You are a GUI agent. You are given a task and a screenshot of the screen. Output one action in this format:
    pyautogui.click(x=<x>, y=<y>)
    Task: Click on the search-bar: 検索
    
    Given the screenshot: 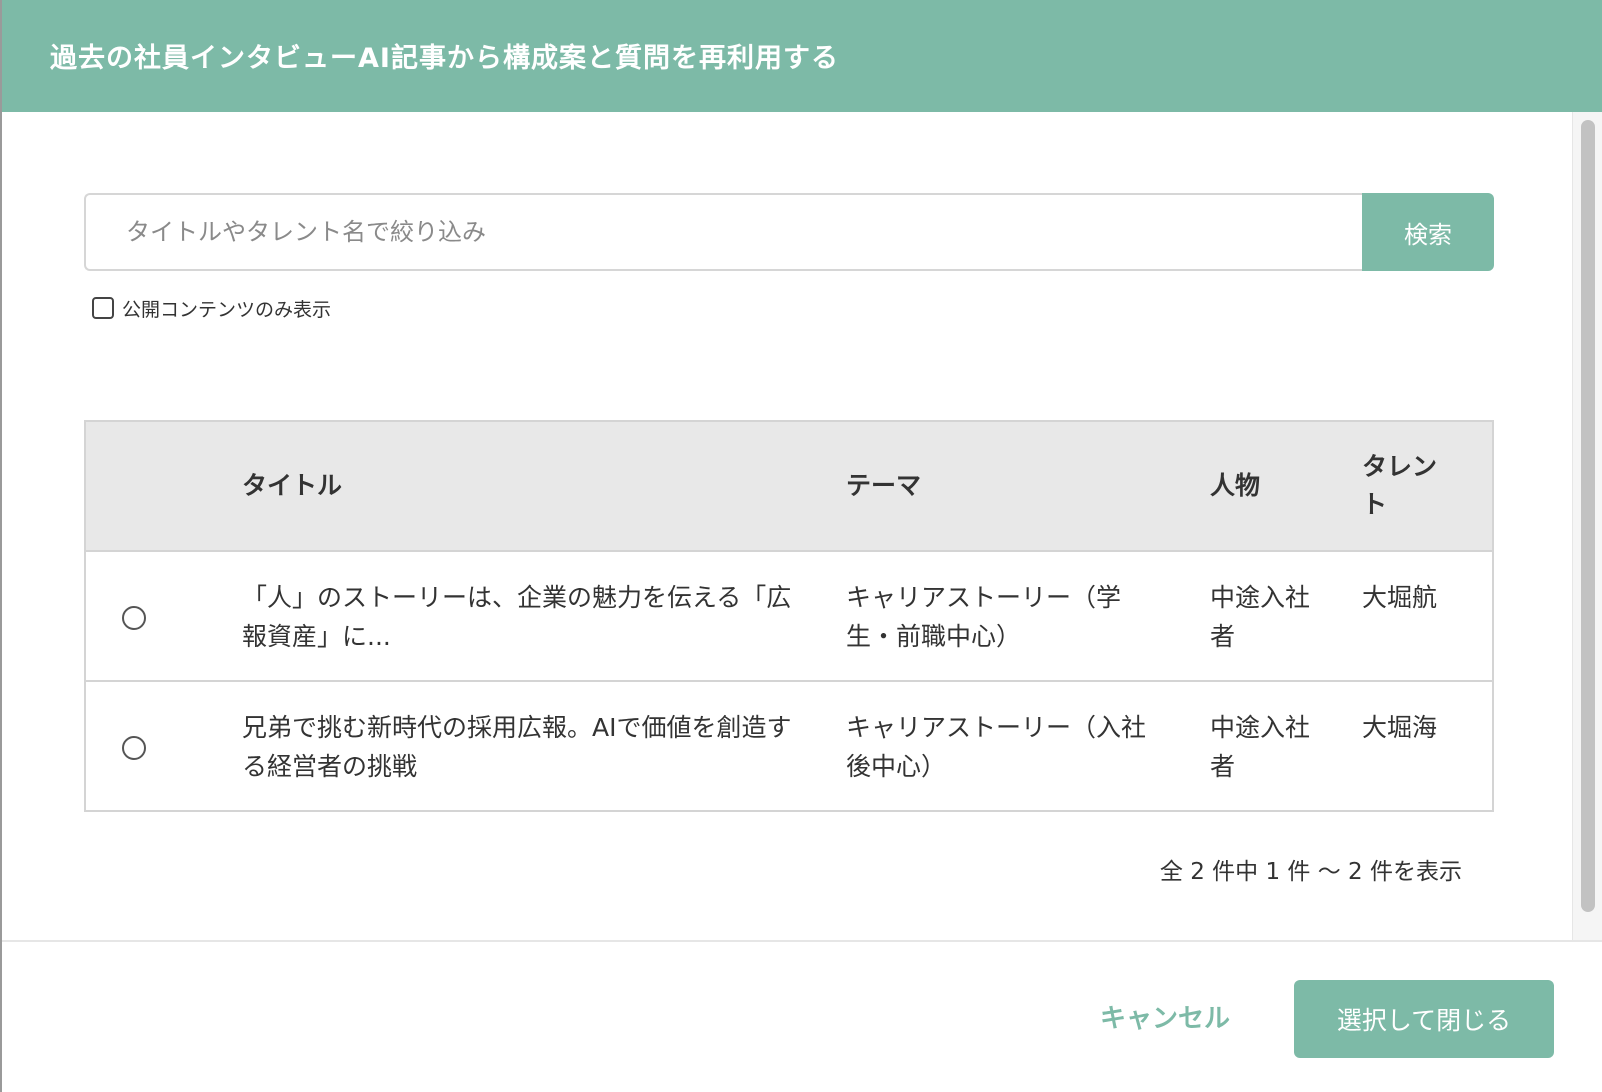 What is the action you would take?
    pyautogui.click(x=789, y=232)
    